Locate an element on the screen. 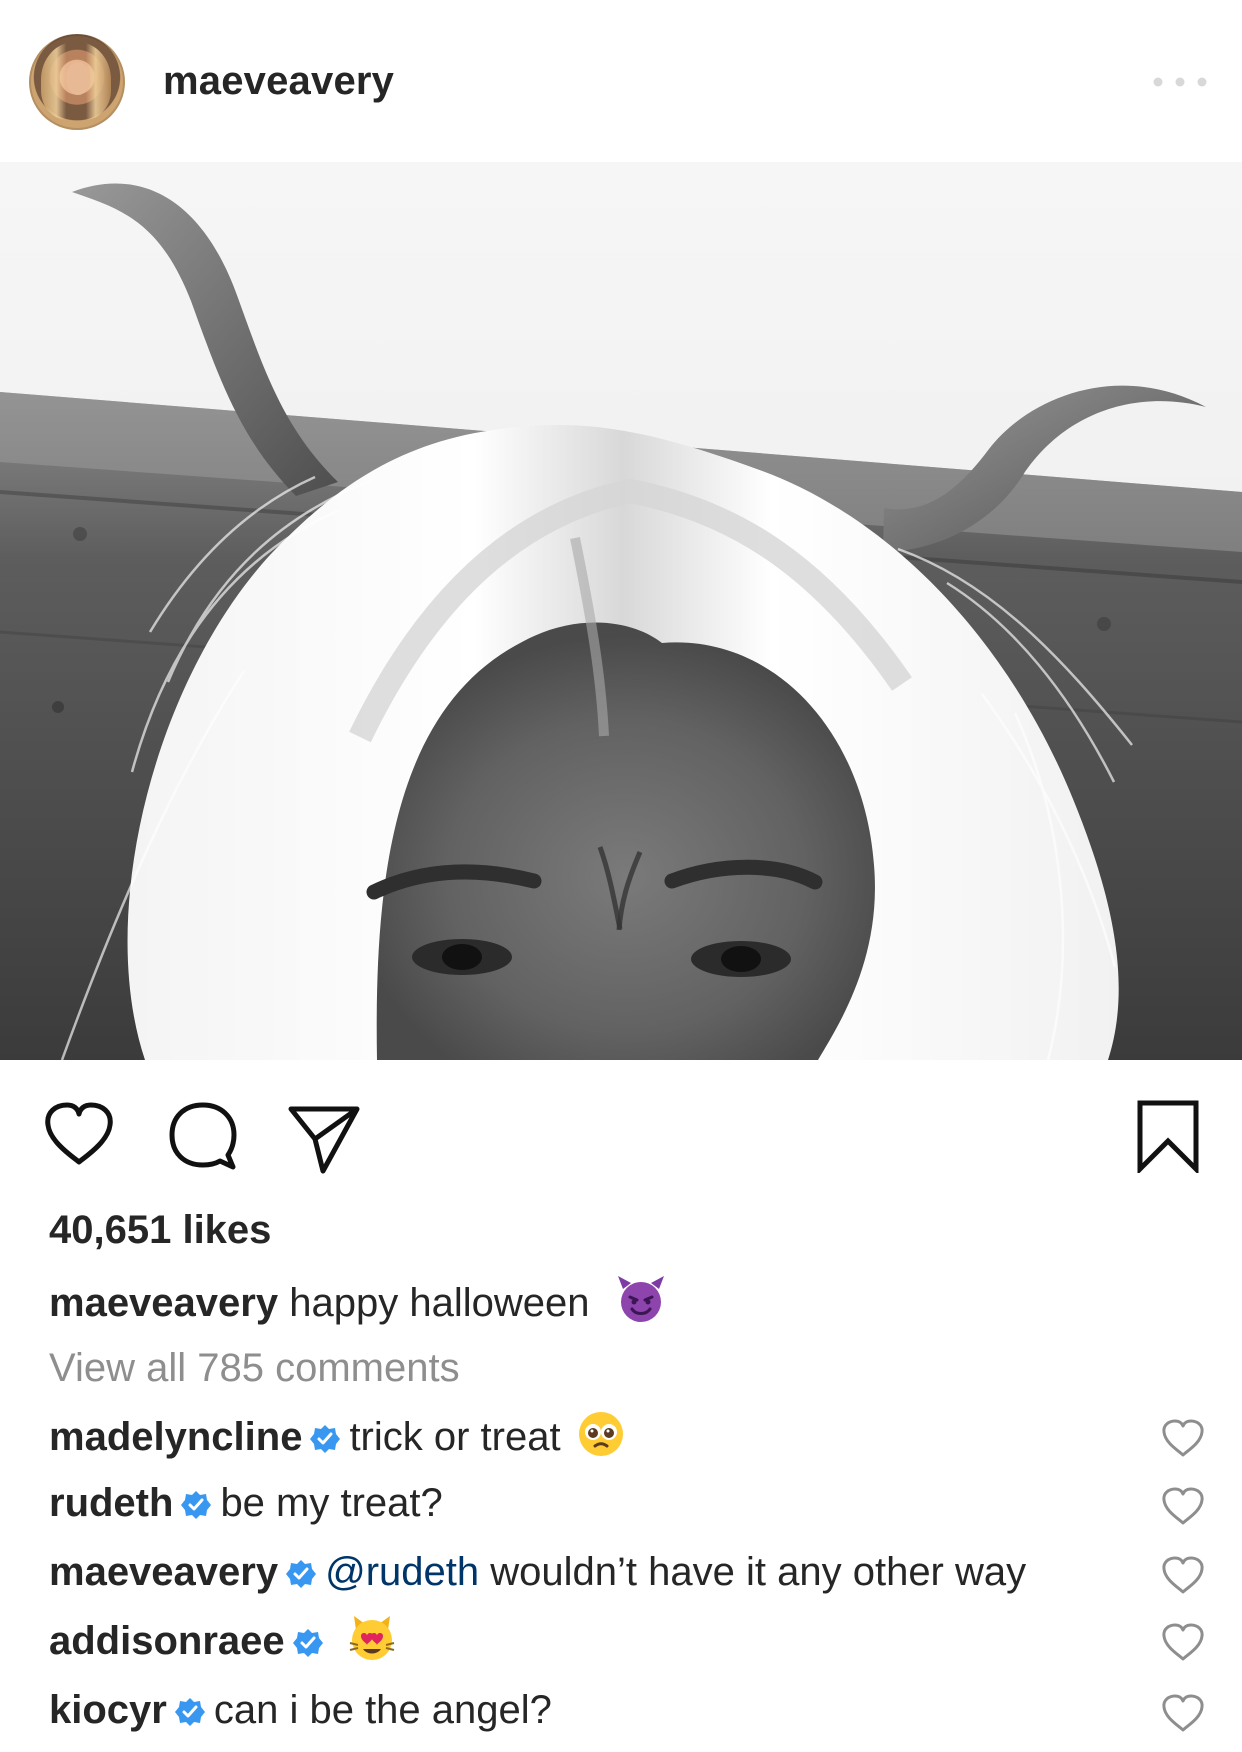 Image resolution: width=1242 pixels, height=1752 pixels. comment-content: rudeth be my treat? is located at coordinates (246, 1503).